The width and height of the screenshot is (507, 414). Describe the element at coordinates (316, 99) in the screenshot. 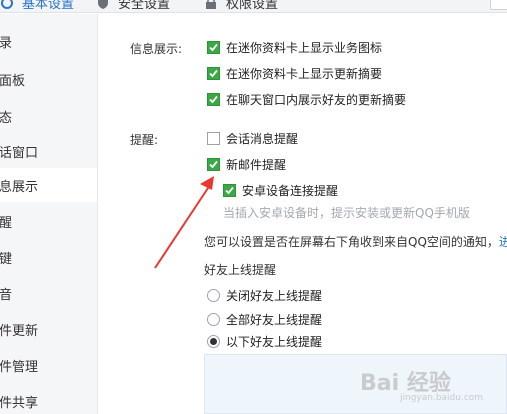

I see `option-label: 在聊天窗口内展示好友的更新摘要` at that location.